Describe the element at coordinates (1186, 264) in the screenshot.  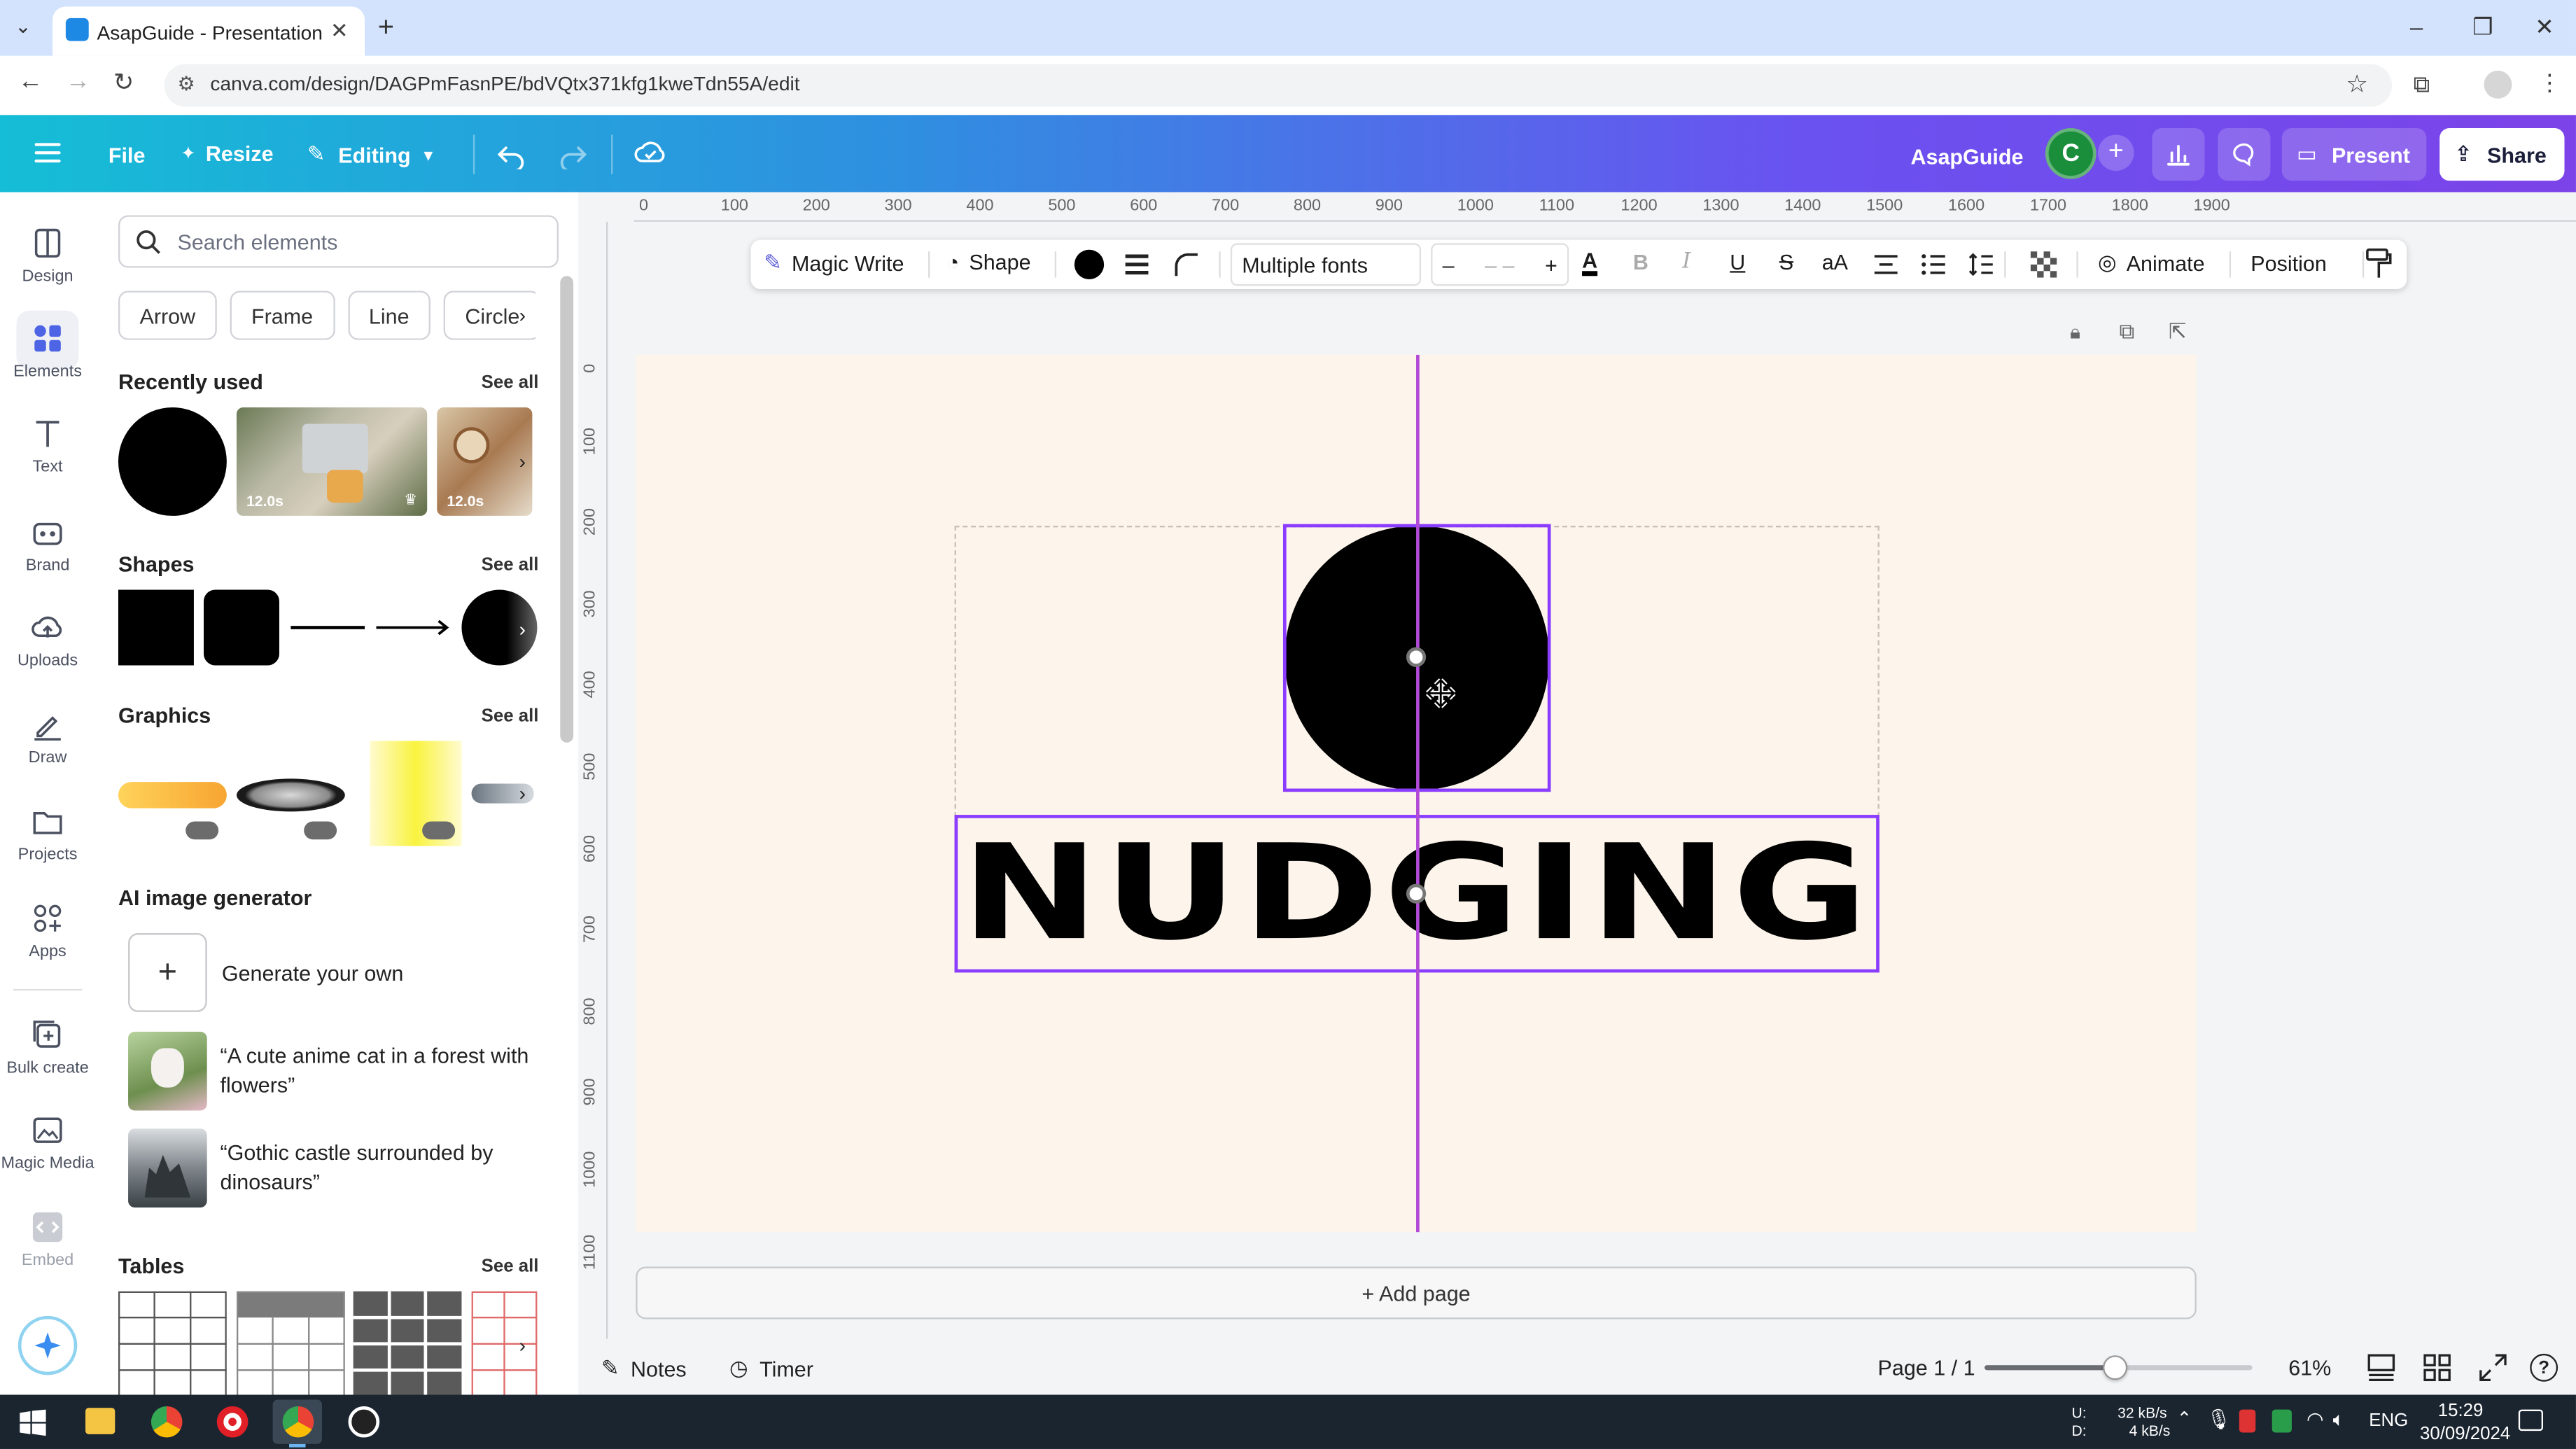
I see `corner-rounding-icon` at that location.